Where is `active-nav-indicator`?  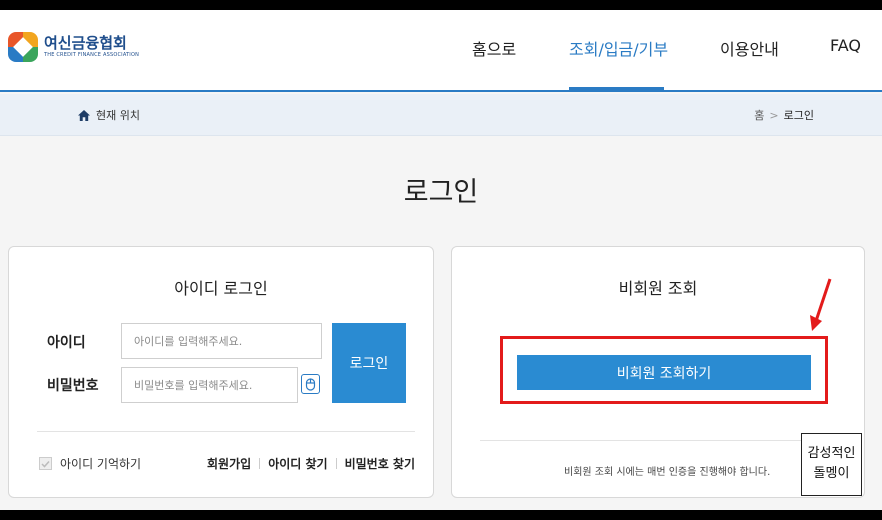
active-nav-indicator is located at coordinates (616, 89).